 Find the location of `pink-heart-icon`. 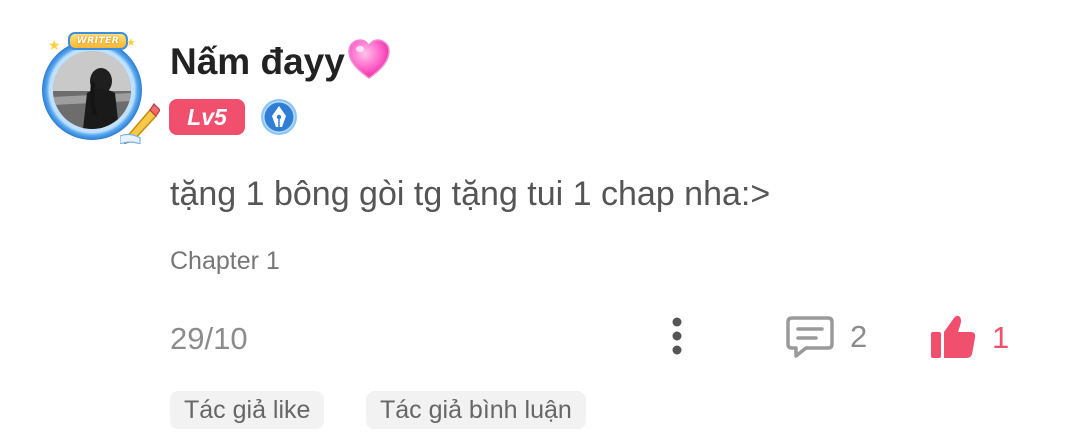

pink-heart-icon is located at coordinates (369, 59).